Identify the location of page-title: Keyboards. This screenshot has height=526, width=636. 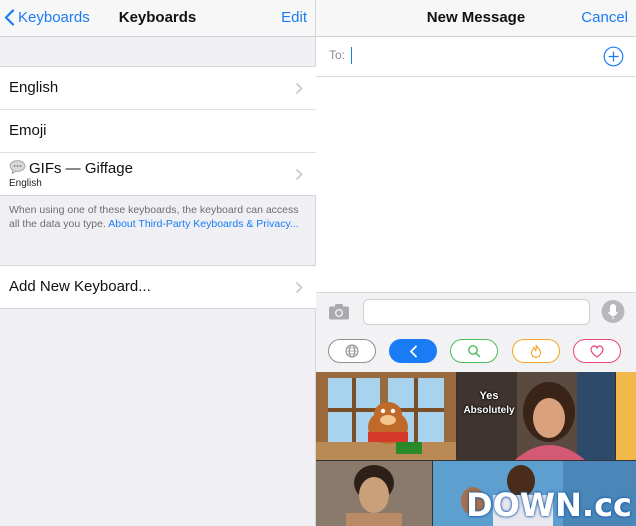
(157, 17).